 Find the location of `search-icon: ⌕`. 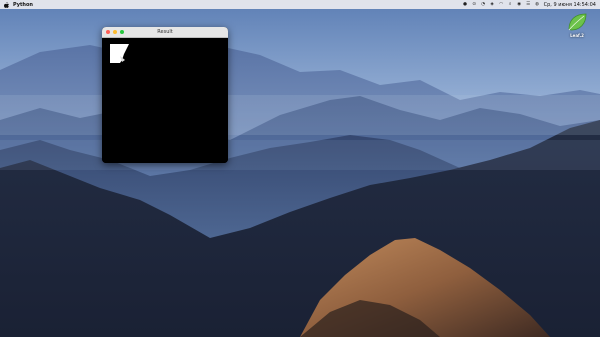

search-icon: ⌕ is located at coordinates (510, 4).